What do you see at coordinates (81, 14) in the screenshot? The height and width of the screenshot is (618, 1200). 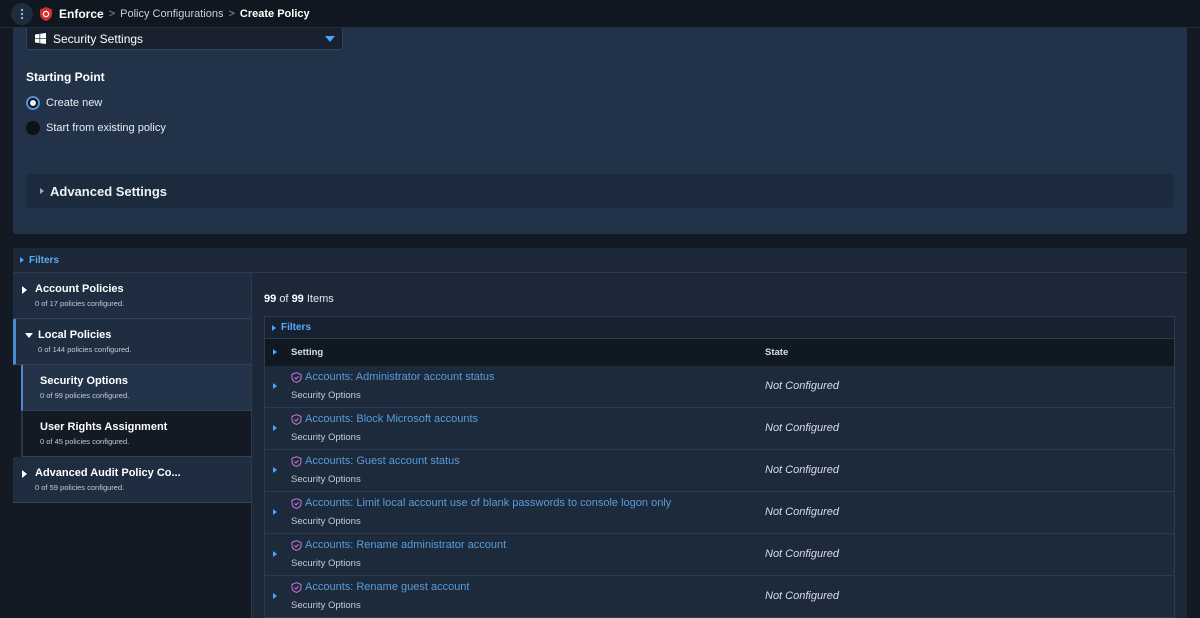 I see `app-name: Enforce` at bounding box center [81, 14].